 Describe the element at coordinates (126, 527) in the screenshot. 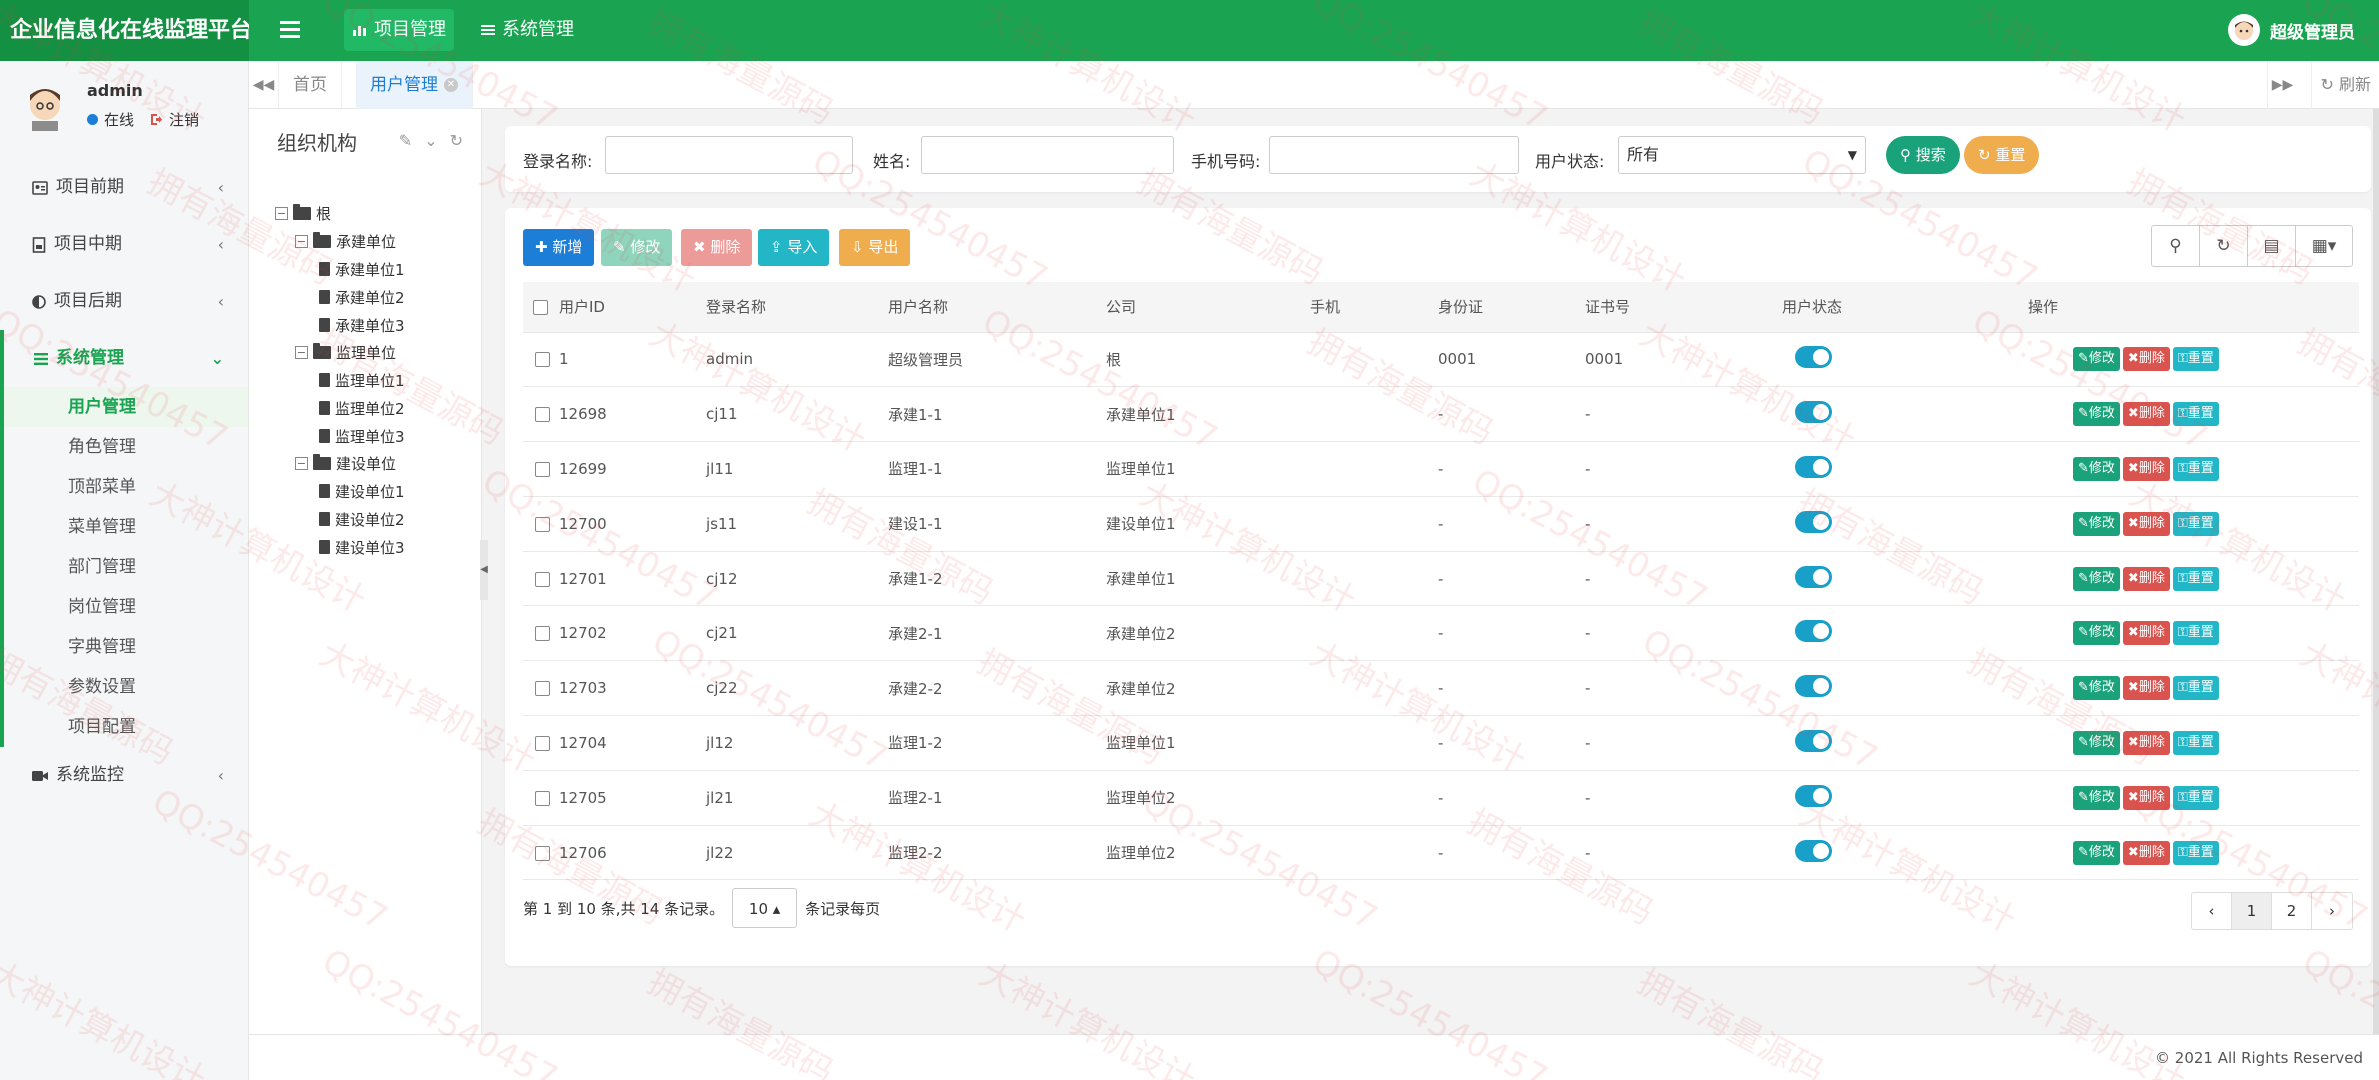

I see `sidebar-subitem-menu-management: 菜单管理` at that location.